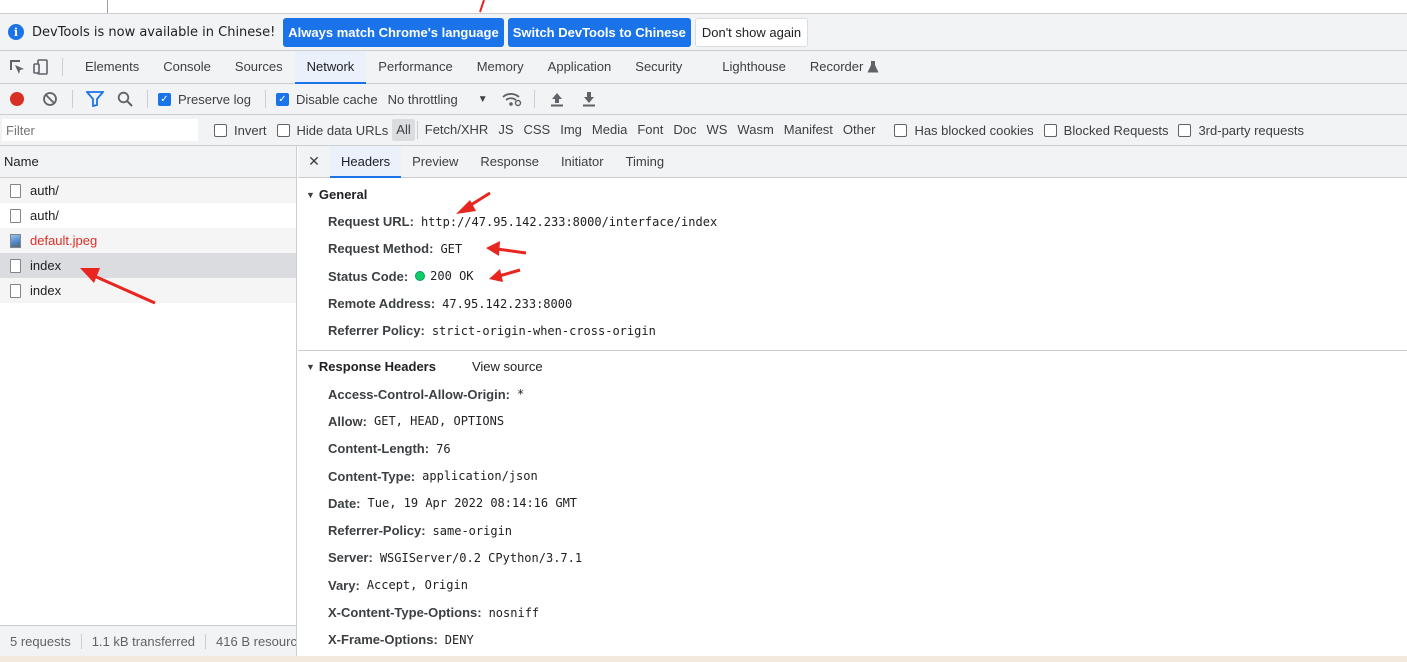 This screenshot has height=662, width=1407. I want to click on tab-lighthouse: Lighthouse, so click(754, 67).